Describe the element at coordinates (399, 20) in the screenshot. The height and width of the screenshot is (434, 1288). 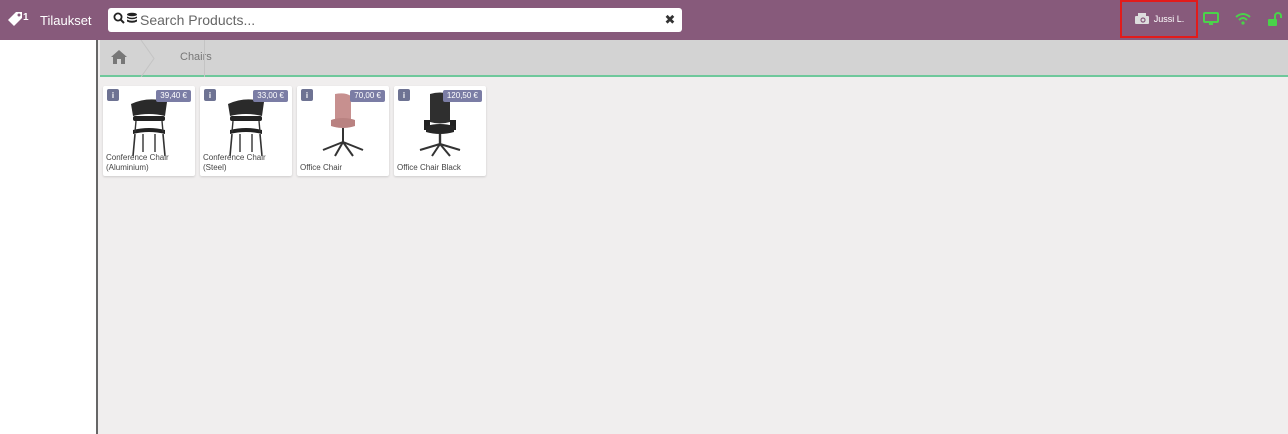
I see `search-input` at that location.